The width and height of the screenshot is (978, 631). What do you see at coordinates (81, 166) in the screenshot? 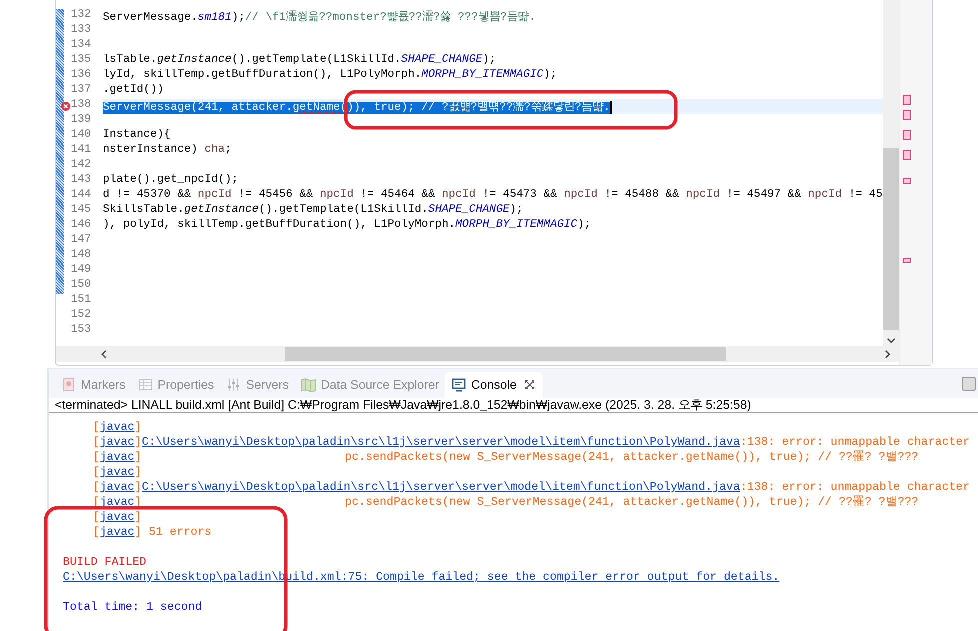
I see `line-number: 142` at bounding box center [81, 166].